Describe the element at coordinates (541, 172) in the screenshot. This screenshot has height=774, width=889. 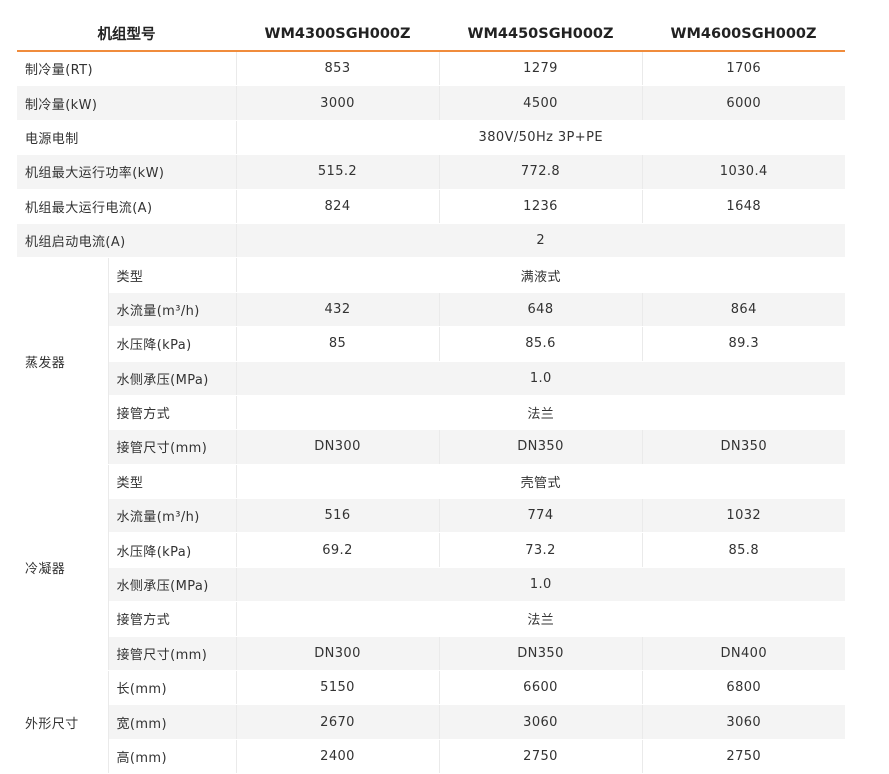
I see `cell-value: 772.8` at that location.